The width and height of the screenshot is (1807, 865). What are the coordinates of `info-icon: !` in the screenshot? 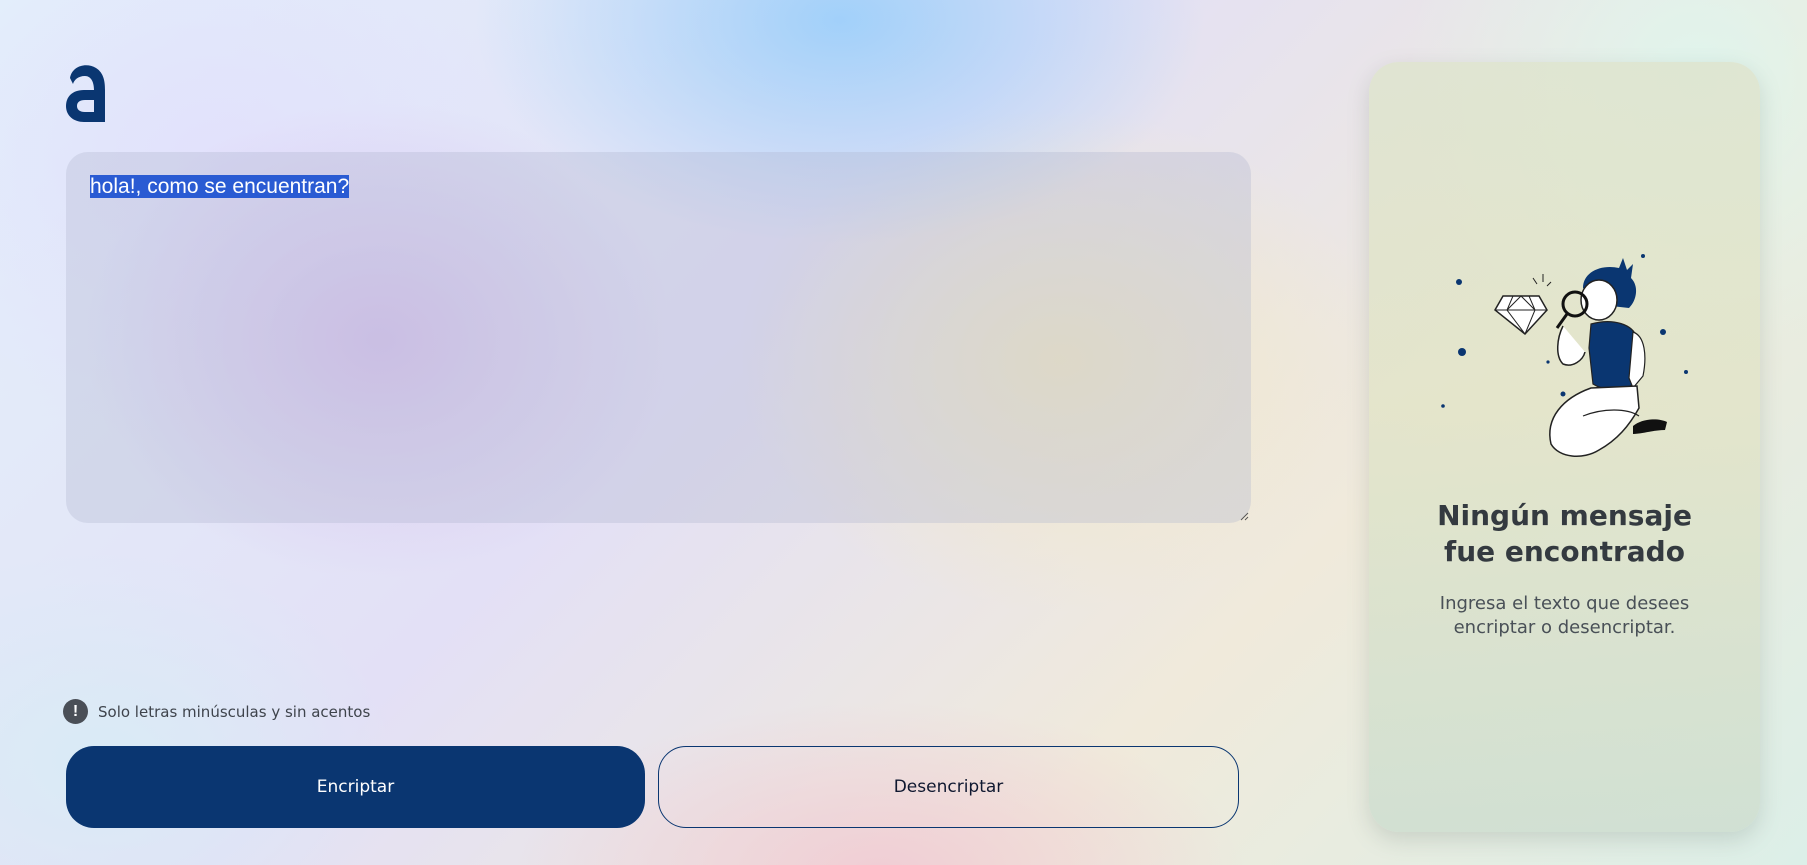 It's located at (75, 711).